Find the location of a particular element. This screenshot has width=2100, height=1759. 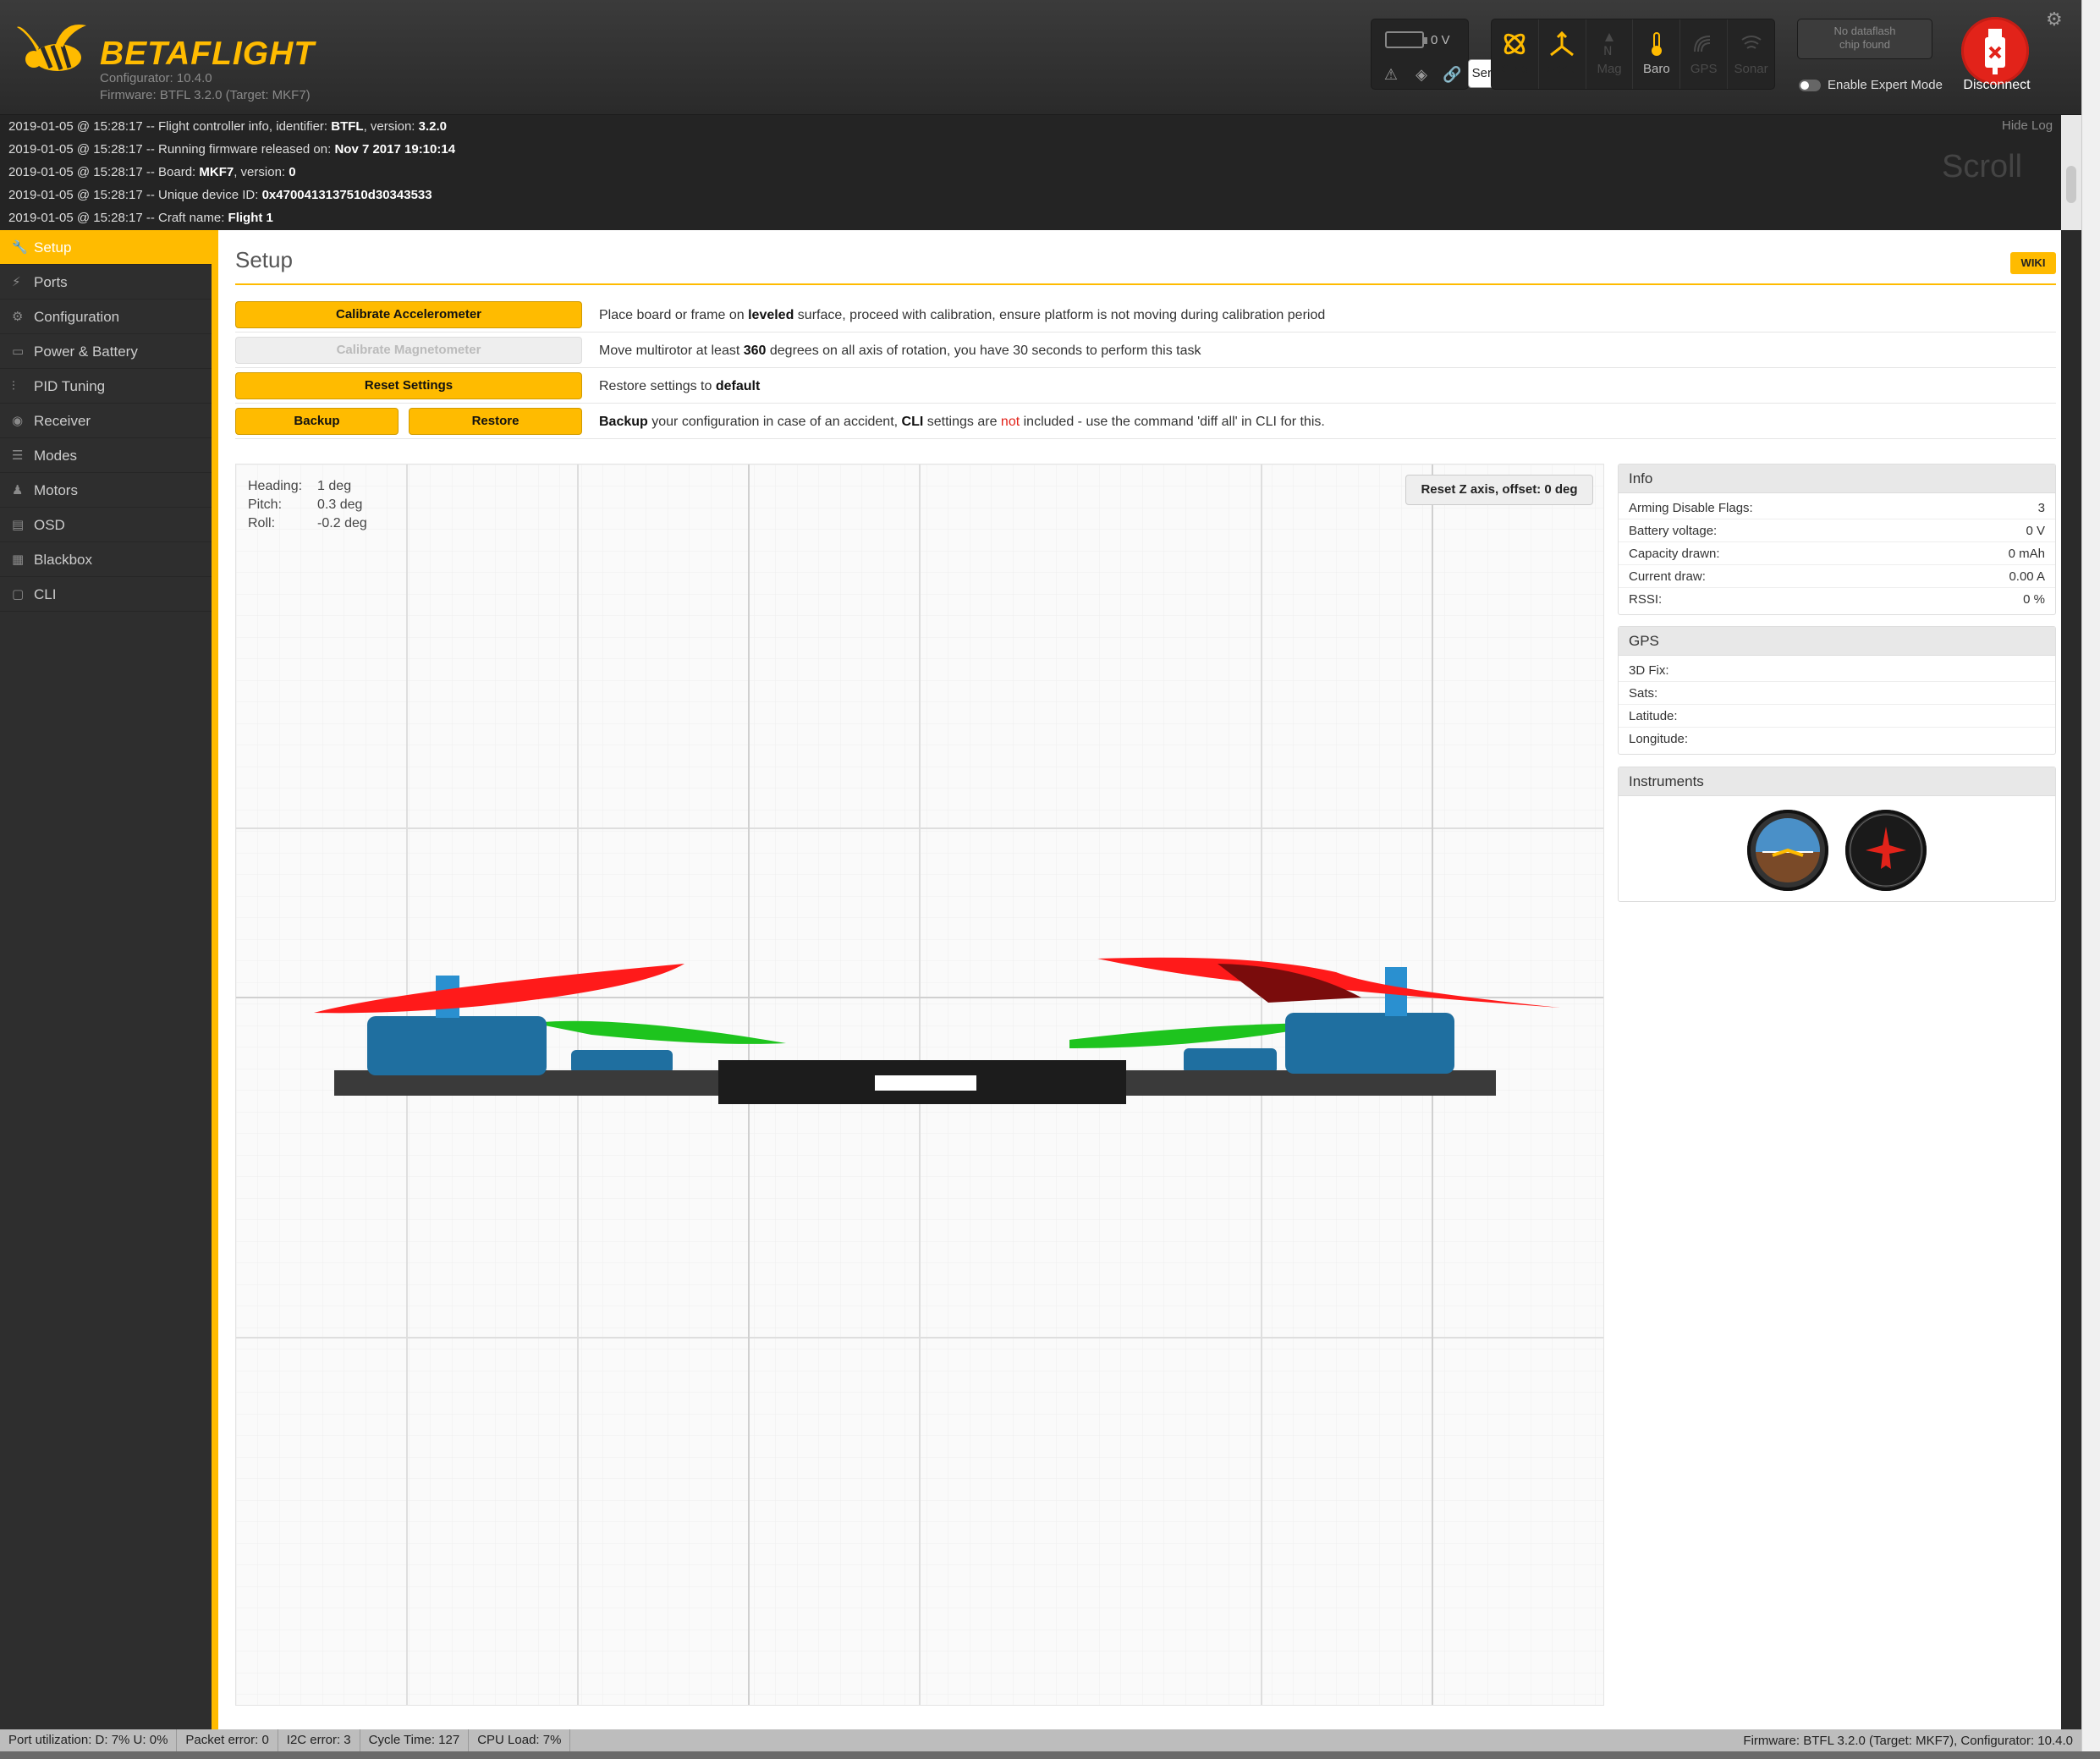

restore-button: Restore is located at coordinates (496, 421).